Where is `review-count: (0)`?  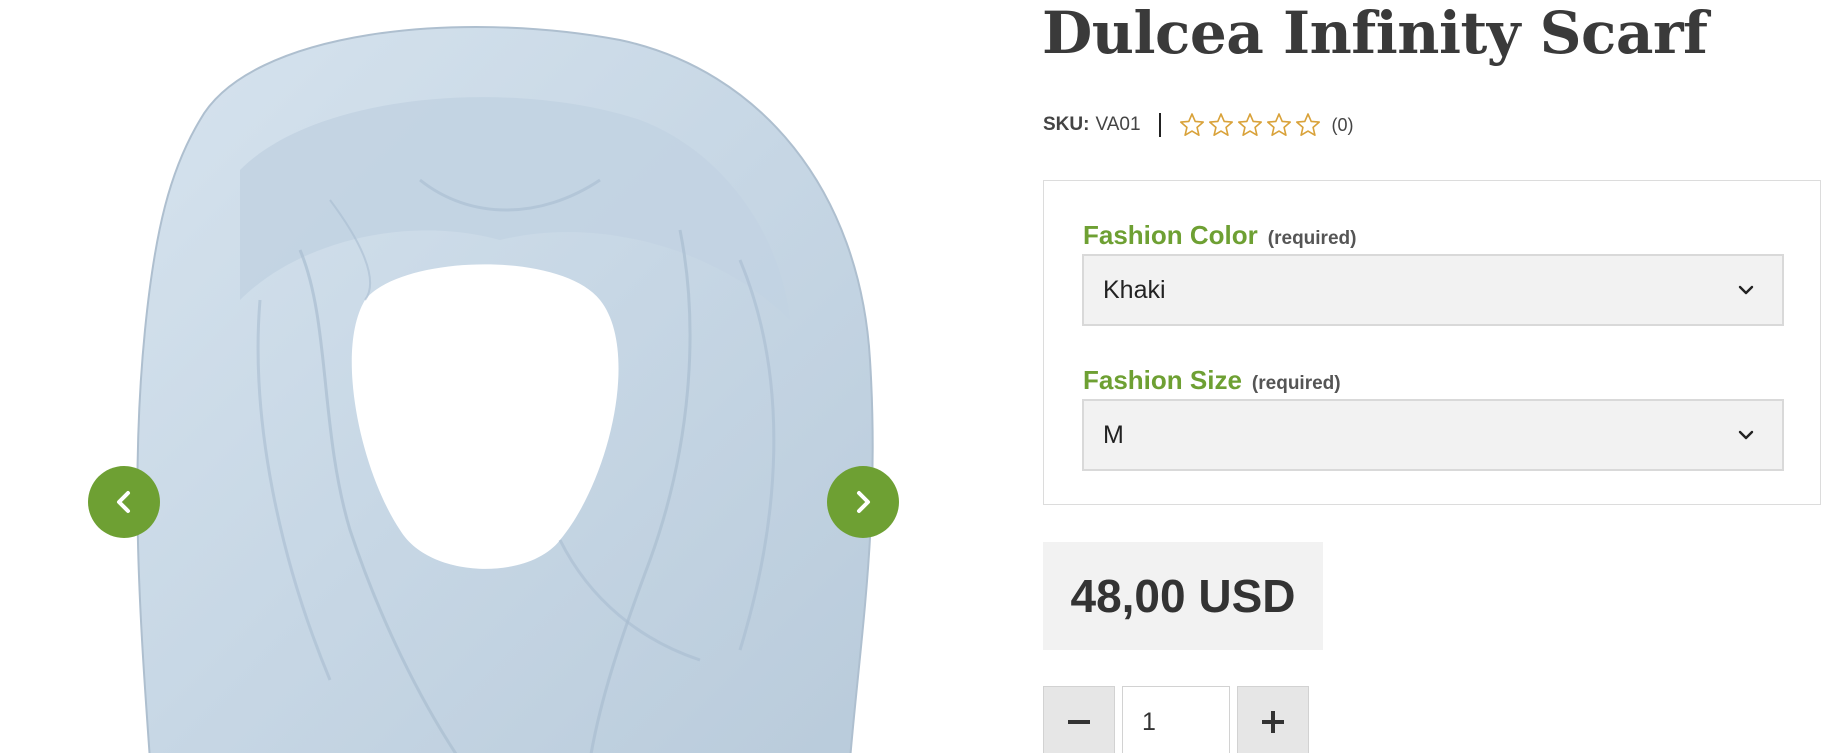 review-count: (0) is located at coordinates (1343, 125).